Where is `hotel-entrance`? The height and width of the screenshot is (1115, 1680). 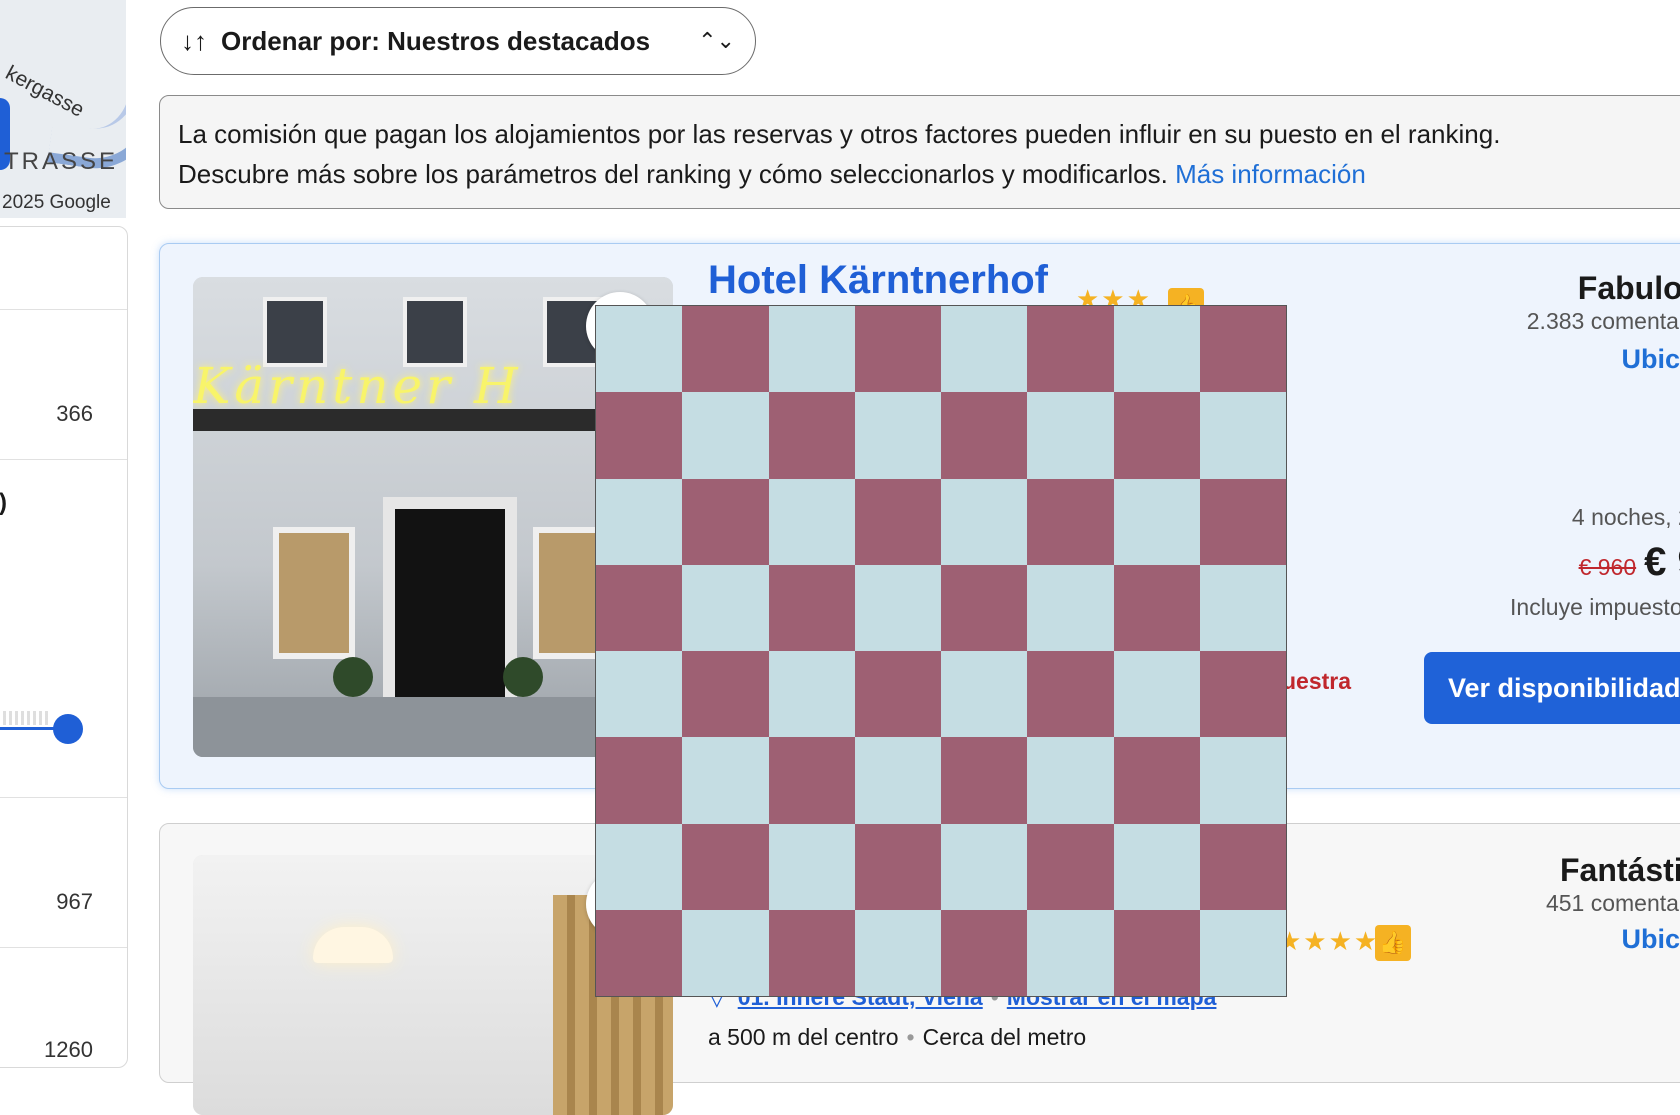 hotel-entrance is located at coordinates (450, 609).